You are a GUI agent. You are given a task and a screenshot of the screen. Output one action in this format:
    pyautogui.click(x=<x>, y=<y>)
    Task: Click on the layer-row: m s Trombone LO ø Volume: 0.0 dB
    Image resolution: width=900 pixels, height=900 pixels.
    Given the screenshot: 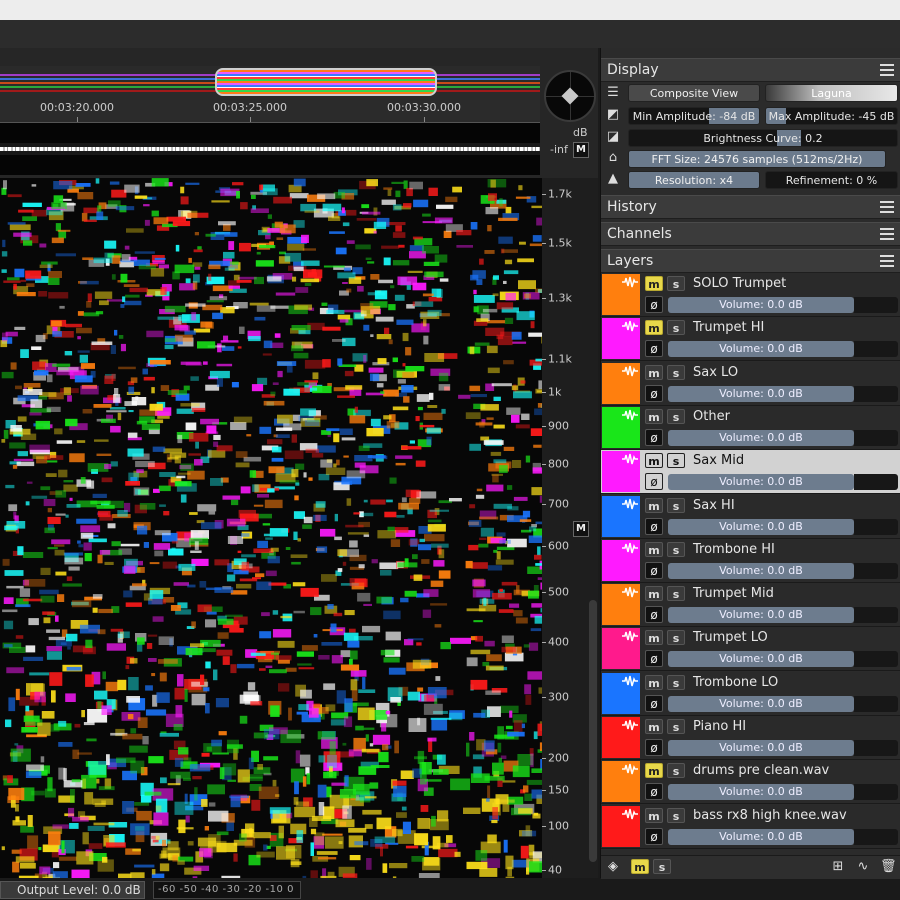 What is the action you would take?
    pyautogui.click(x=750, y=694)
    